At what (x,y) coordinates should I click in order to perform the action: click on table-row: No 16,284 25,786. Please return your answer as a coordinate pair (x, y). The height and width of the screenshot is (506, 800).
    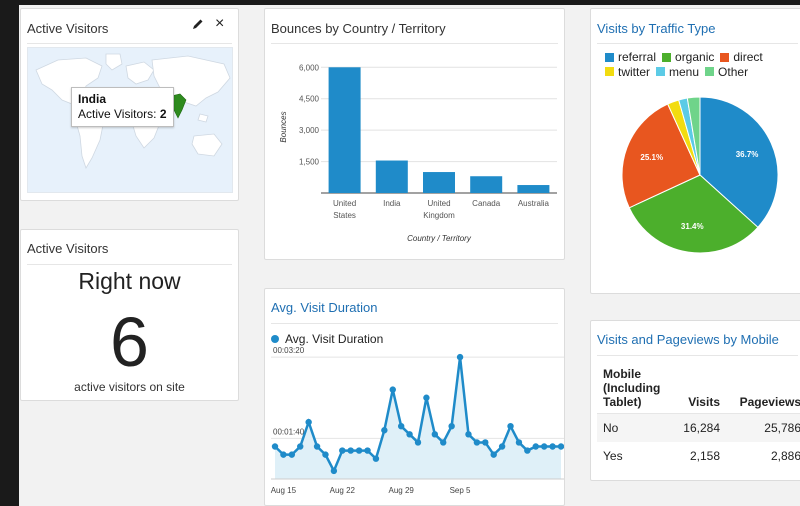
    Looking at the image, I should click on (698, 427).